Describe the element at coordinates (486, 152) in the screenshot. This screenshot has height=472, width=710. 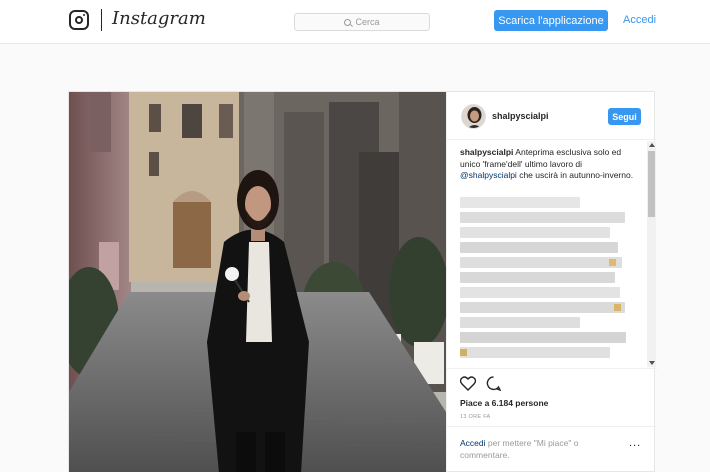
I see `caption-author: shalpyscialpi` at that location.